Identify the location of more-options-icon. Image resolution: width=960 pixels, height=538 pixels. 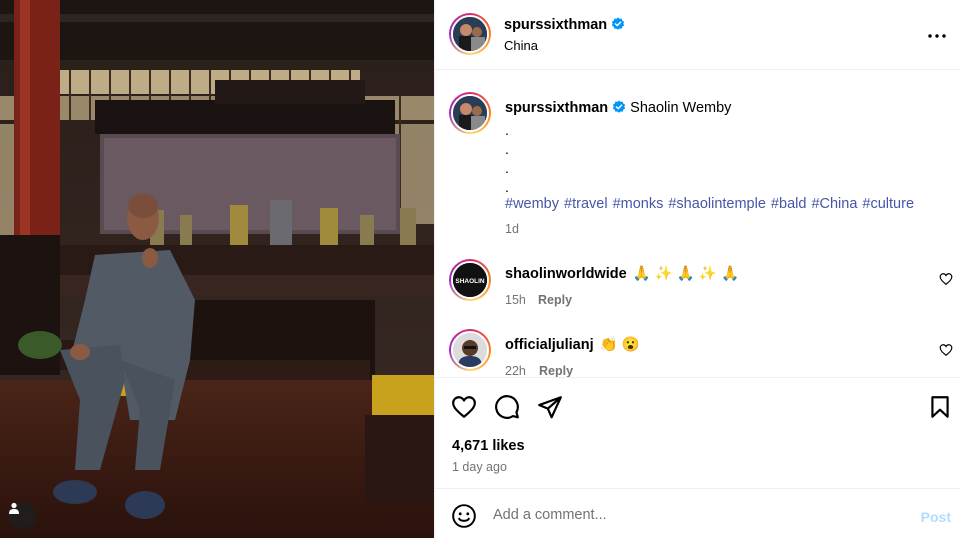
(937, 36).